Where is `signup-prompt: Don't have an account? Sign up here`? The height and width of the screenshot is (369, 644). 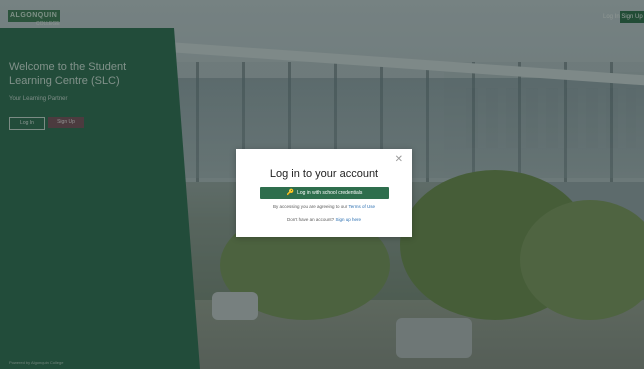
signup-prompt: Don't have an account? Sign up here is located at coordinates (324, 219).